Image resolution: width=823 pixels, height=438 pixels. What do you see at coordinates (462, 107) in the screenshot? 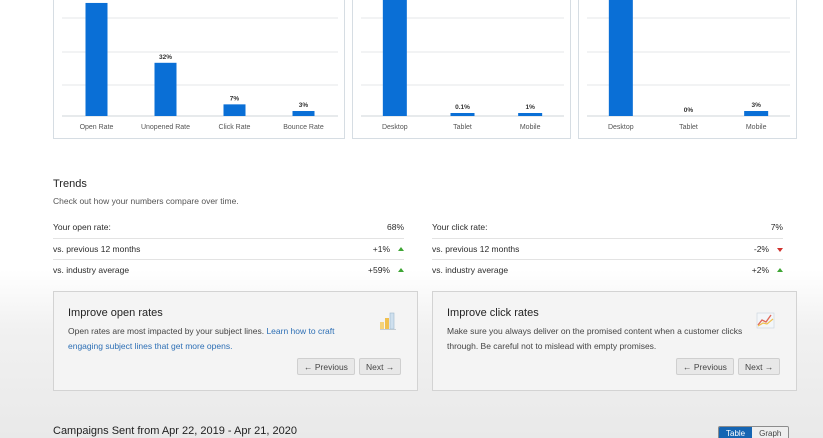
I see `data-label: 0.1%` at bounding box center [462, 107].